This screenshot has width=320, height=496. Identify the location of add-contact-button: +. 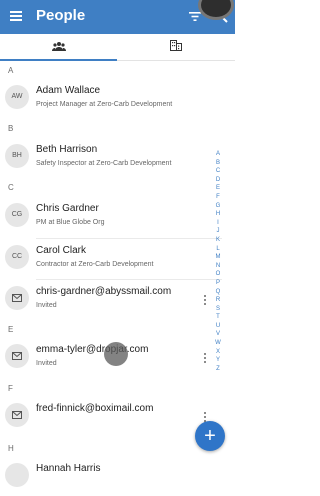
(210, 436).